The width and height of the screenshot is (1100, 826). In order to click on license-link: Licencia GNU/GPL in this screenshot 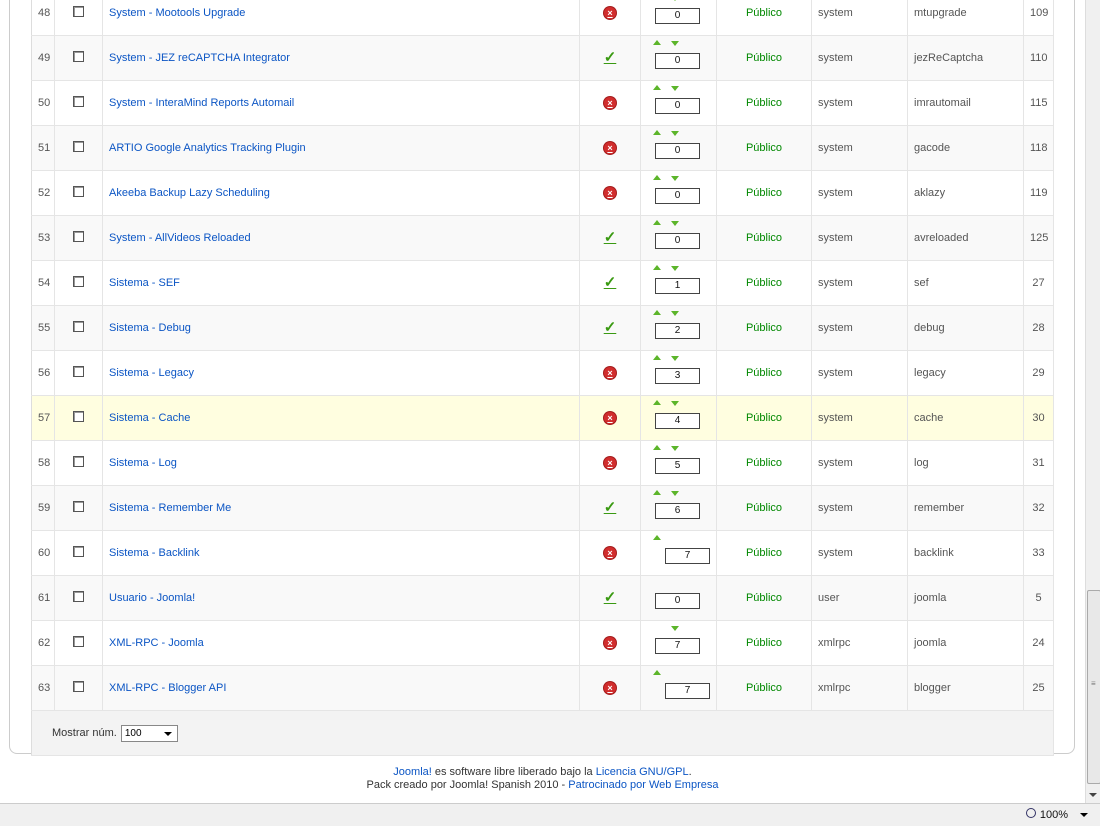, I will do `click(642, 772)`.